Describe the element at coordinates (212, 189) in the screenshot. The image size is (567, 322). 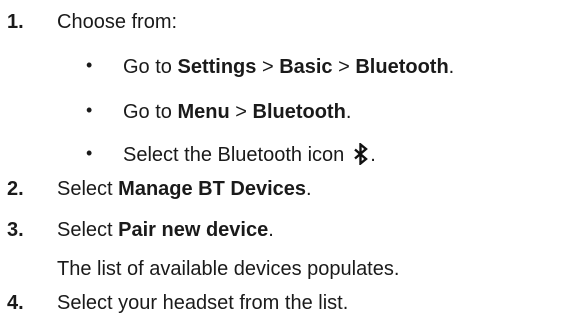
I see `manage-bt-devices-label: Manage BT Devices` at that location.